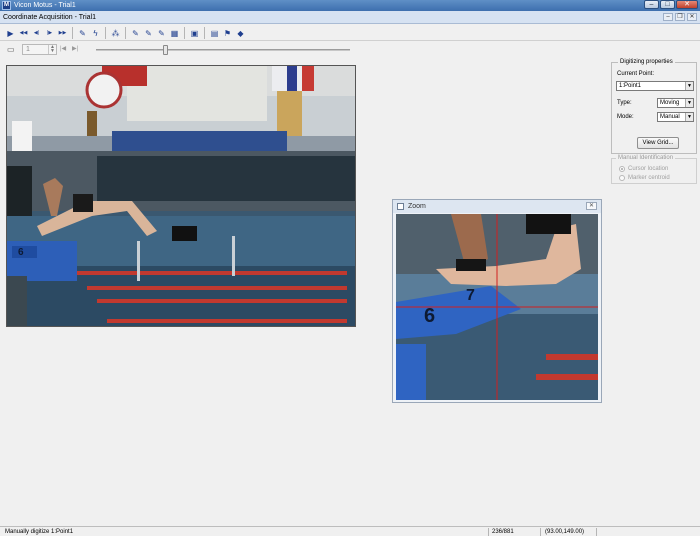 Image resolution: width=700 pixels, height=536 pixels. Describe the element at coordinates (646, 62) in the screenshot. I see `digitizing-properties-title: Digitizing properties` at that location.